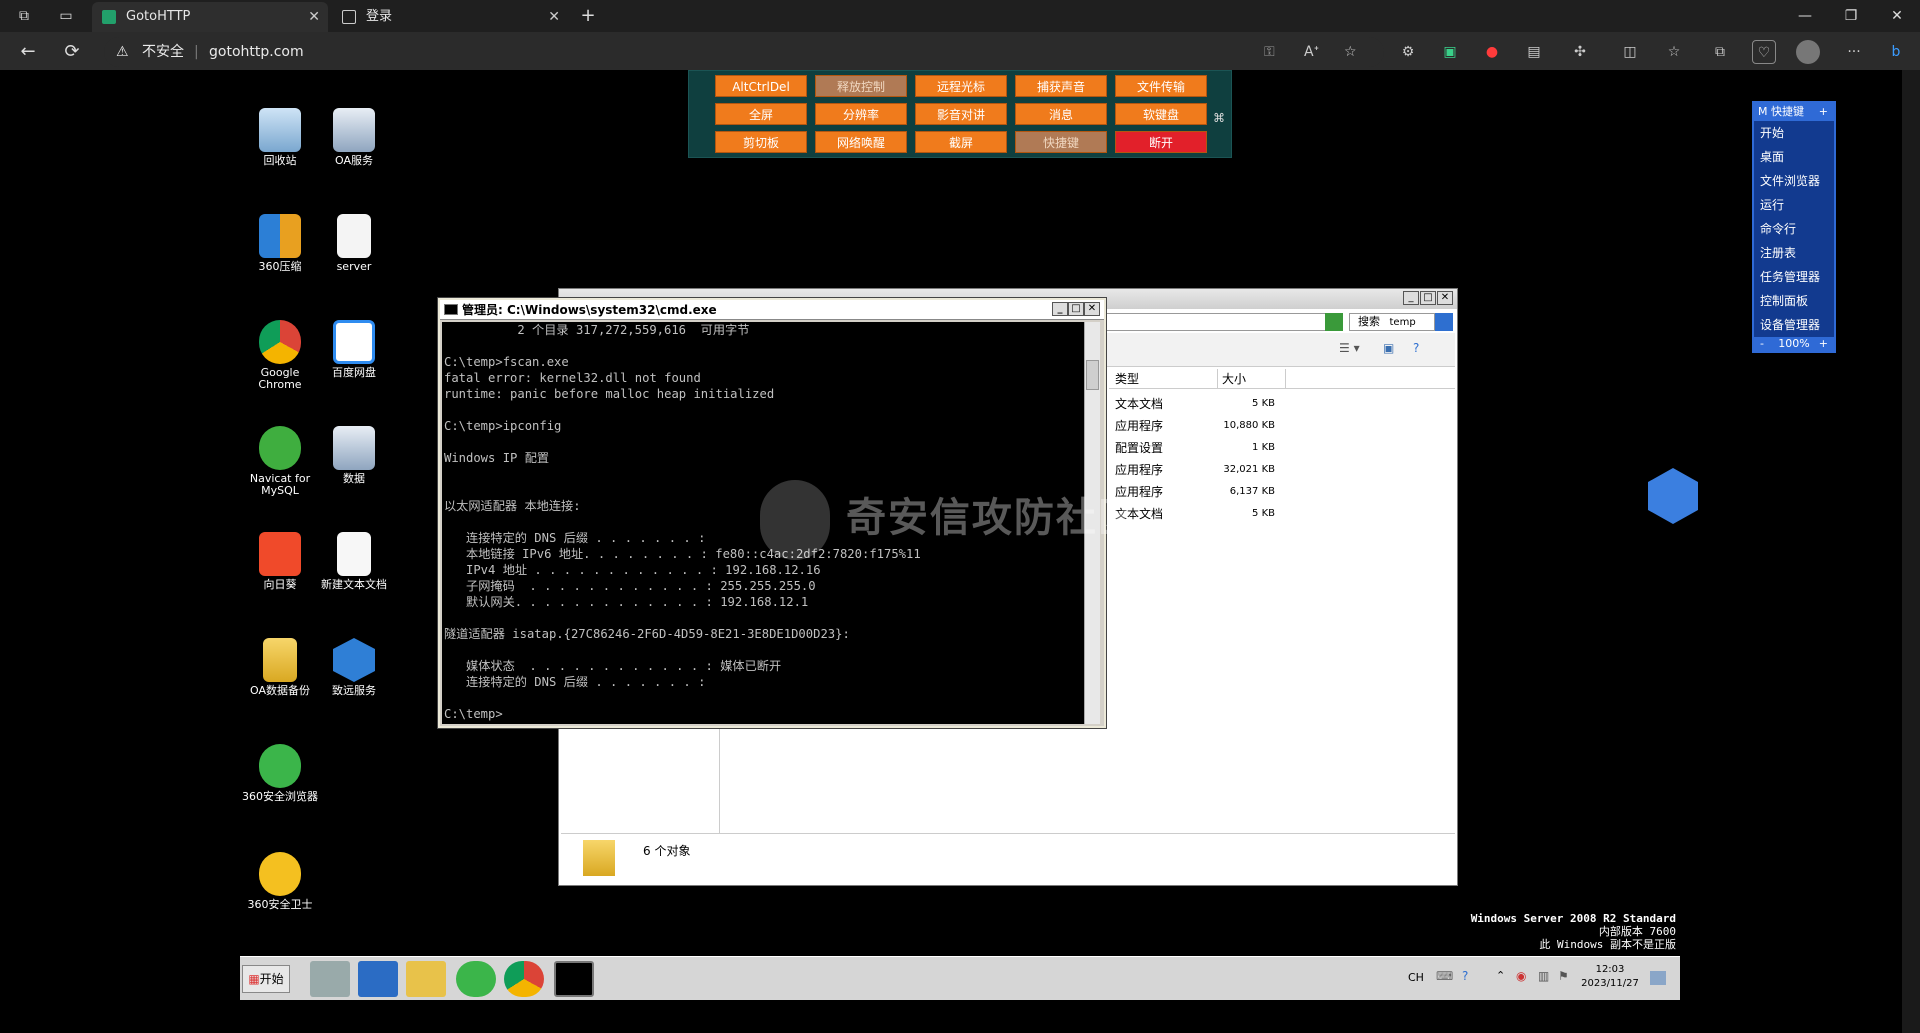  What do you see at coordinates (744, 52) in the screenshot?
I see `address-bar: ⚠ 不安全 | gotohttp.com ⚿ Aᐩ ☆` at bounding box center [744, 52].